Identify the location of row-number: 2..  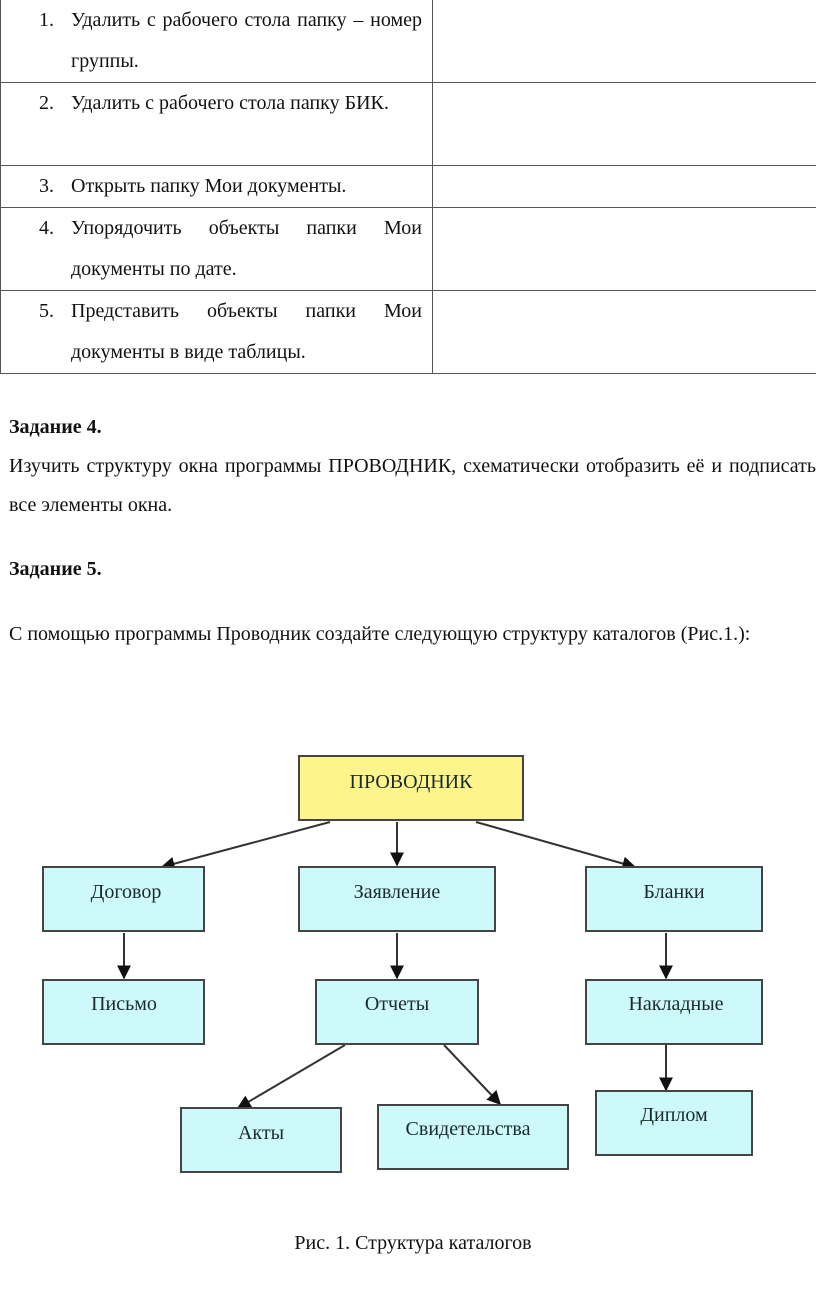
(46, 103).